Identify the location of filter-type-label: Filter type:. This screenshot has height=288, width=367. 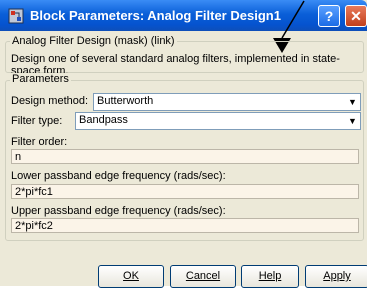
(37, 121).